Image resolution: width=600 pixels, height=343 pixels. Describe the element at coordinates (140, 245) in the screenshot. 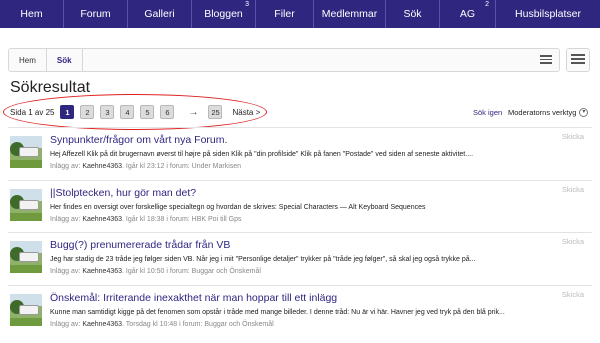

I see `result-title-link: Bugg(?) prenumererade trådar från VB` at that location.